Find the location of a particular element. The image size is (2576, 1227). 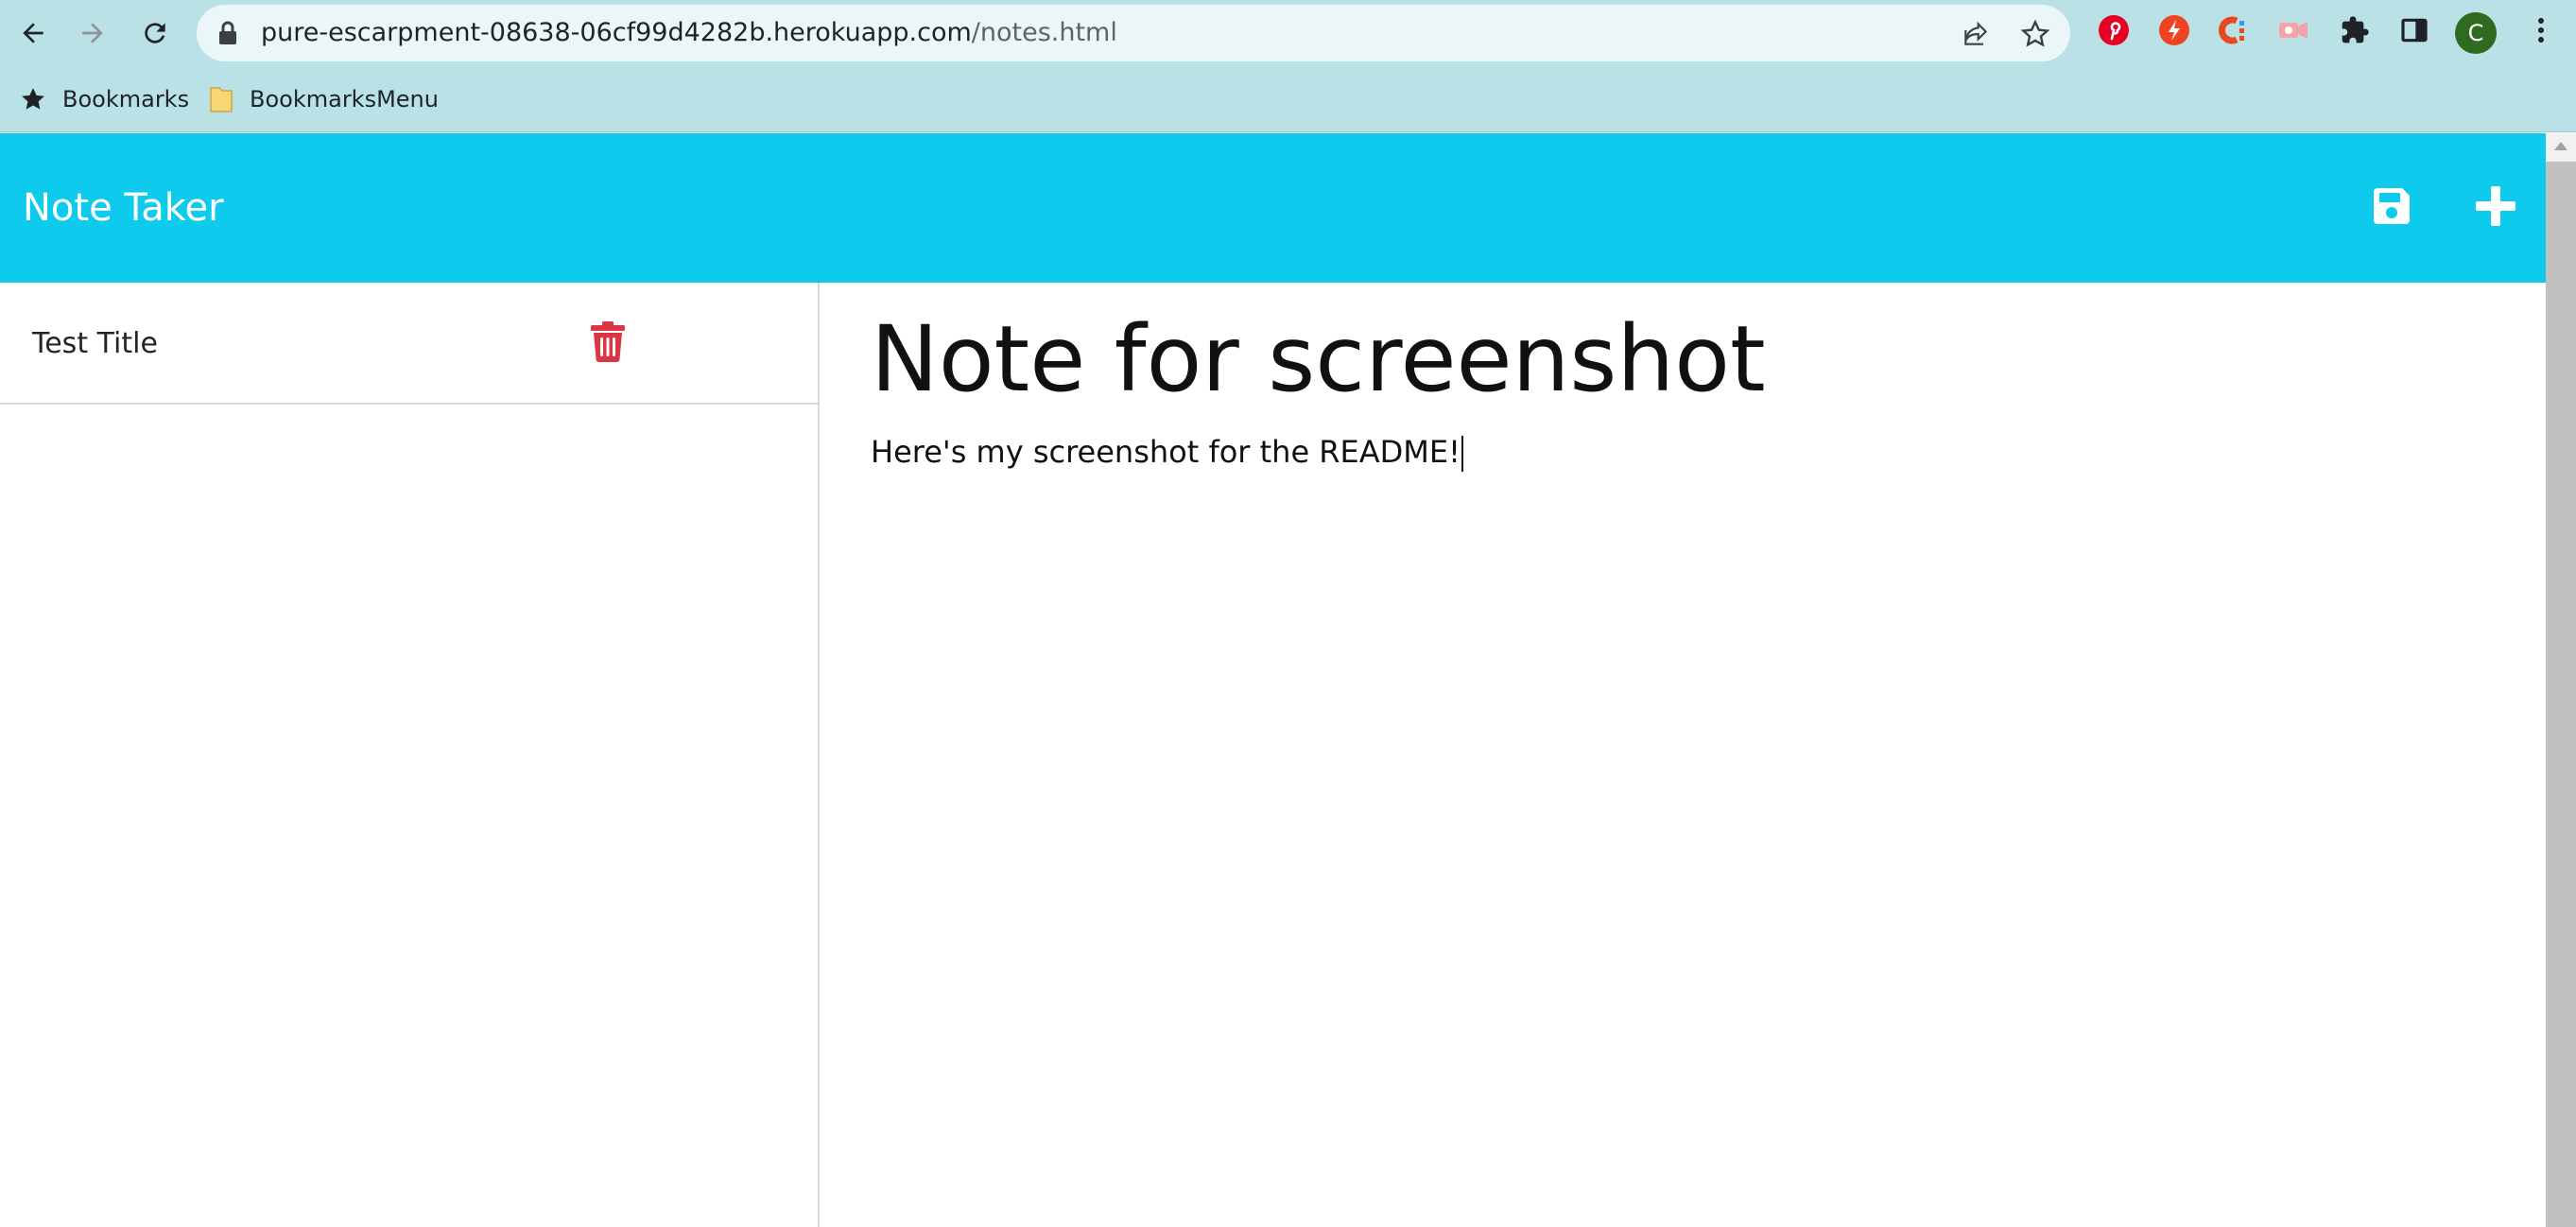

bookmark-item-bookmarks: Bookmarks is located at coordinates (104, 99).